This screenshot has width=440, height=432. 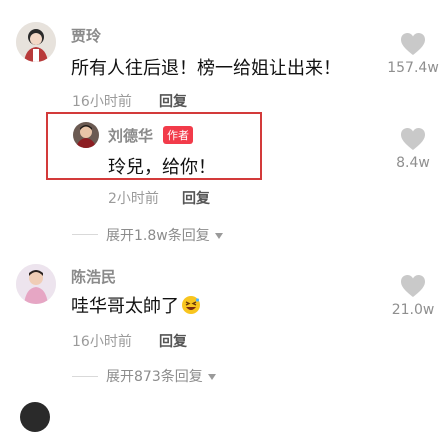 What do you see at coordinates (191, 305) in the screenshot?
I see `laughing-face-icon` at bounding box center [191, 305].